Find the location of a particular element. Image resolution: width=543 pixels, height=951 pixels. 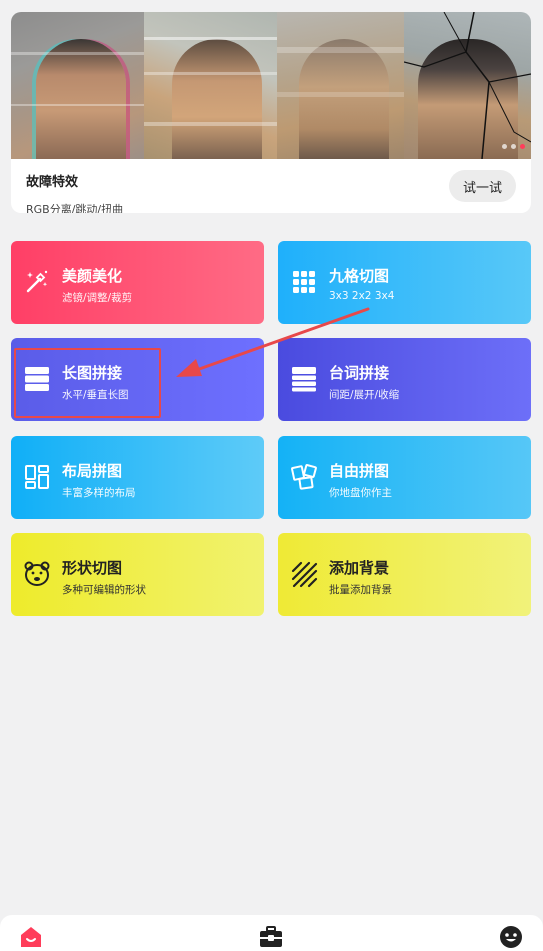

banner-image is located at coordinates (271, 85).